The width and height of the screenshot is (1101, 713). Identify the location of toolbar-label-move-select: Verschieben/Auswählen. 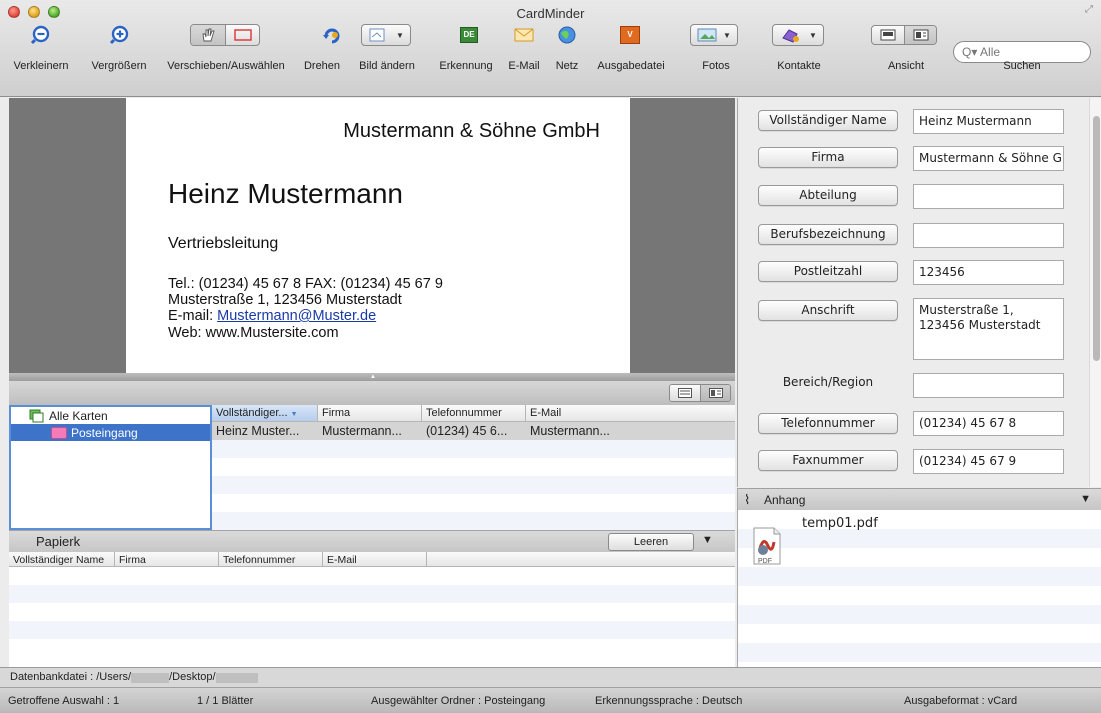
(226, 66).